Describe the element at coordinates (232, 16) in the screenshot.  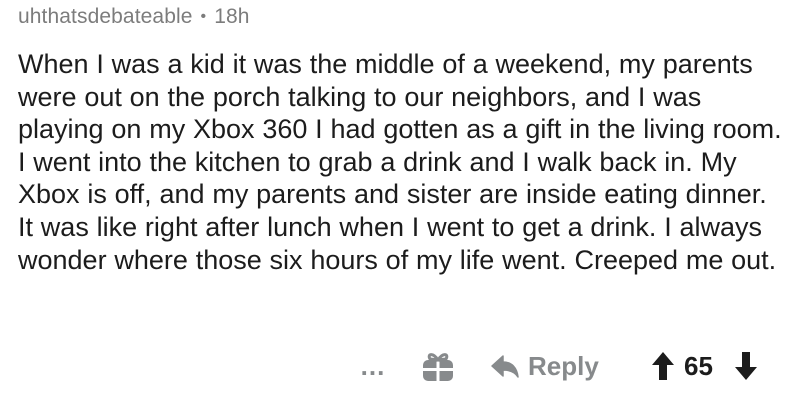
I see `timestamp: 18h` at that location.